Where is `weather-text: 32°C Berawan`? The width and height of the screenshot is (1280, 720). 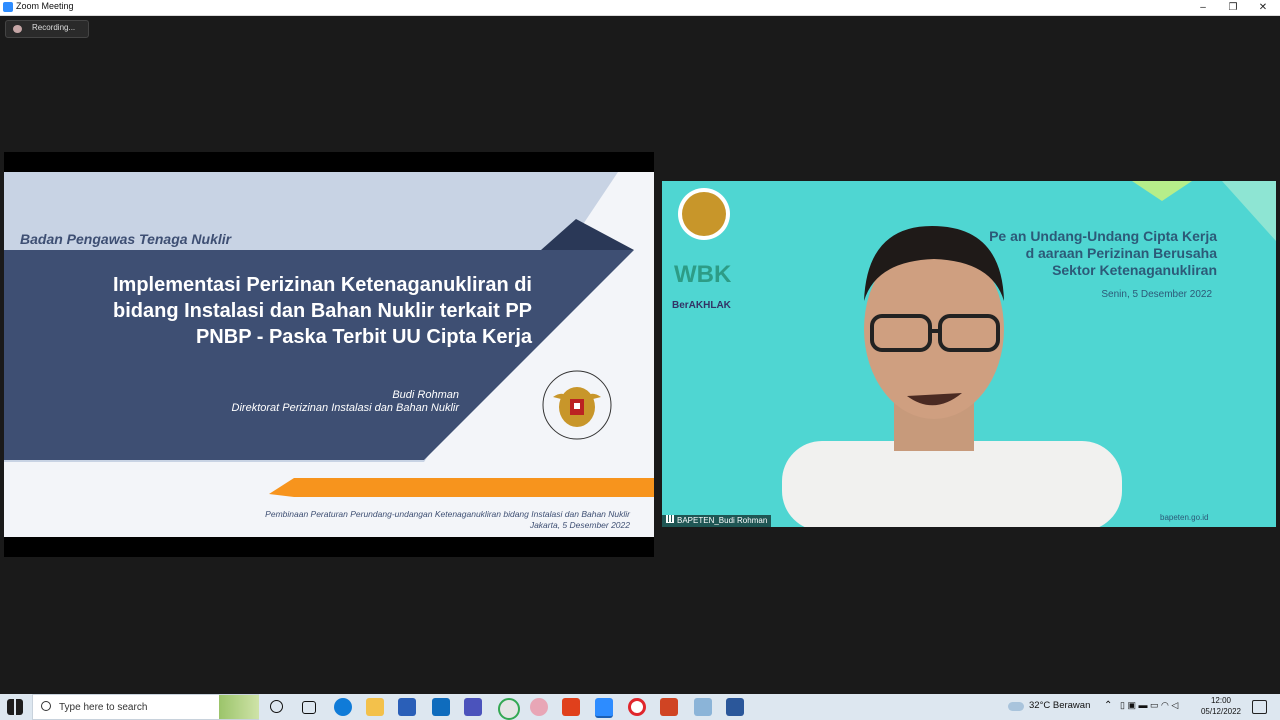
weather-text: 32°C Berawan is located at coordinates (1059, 705).